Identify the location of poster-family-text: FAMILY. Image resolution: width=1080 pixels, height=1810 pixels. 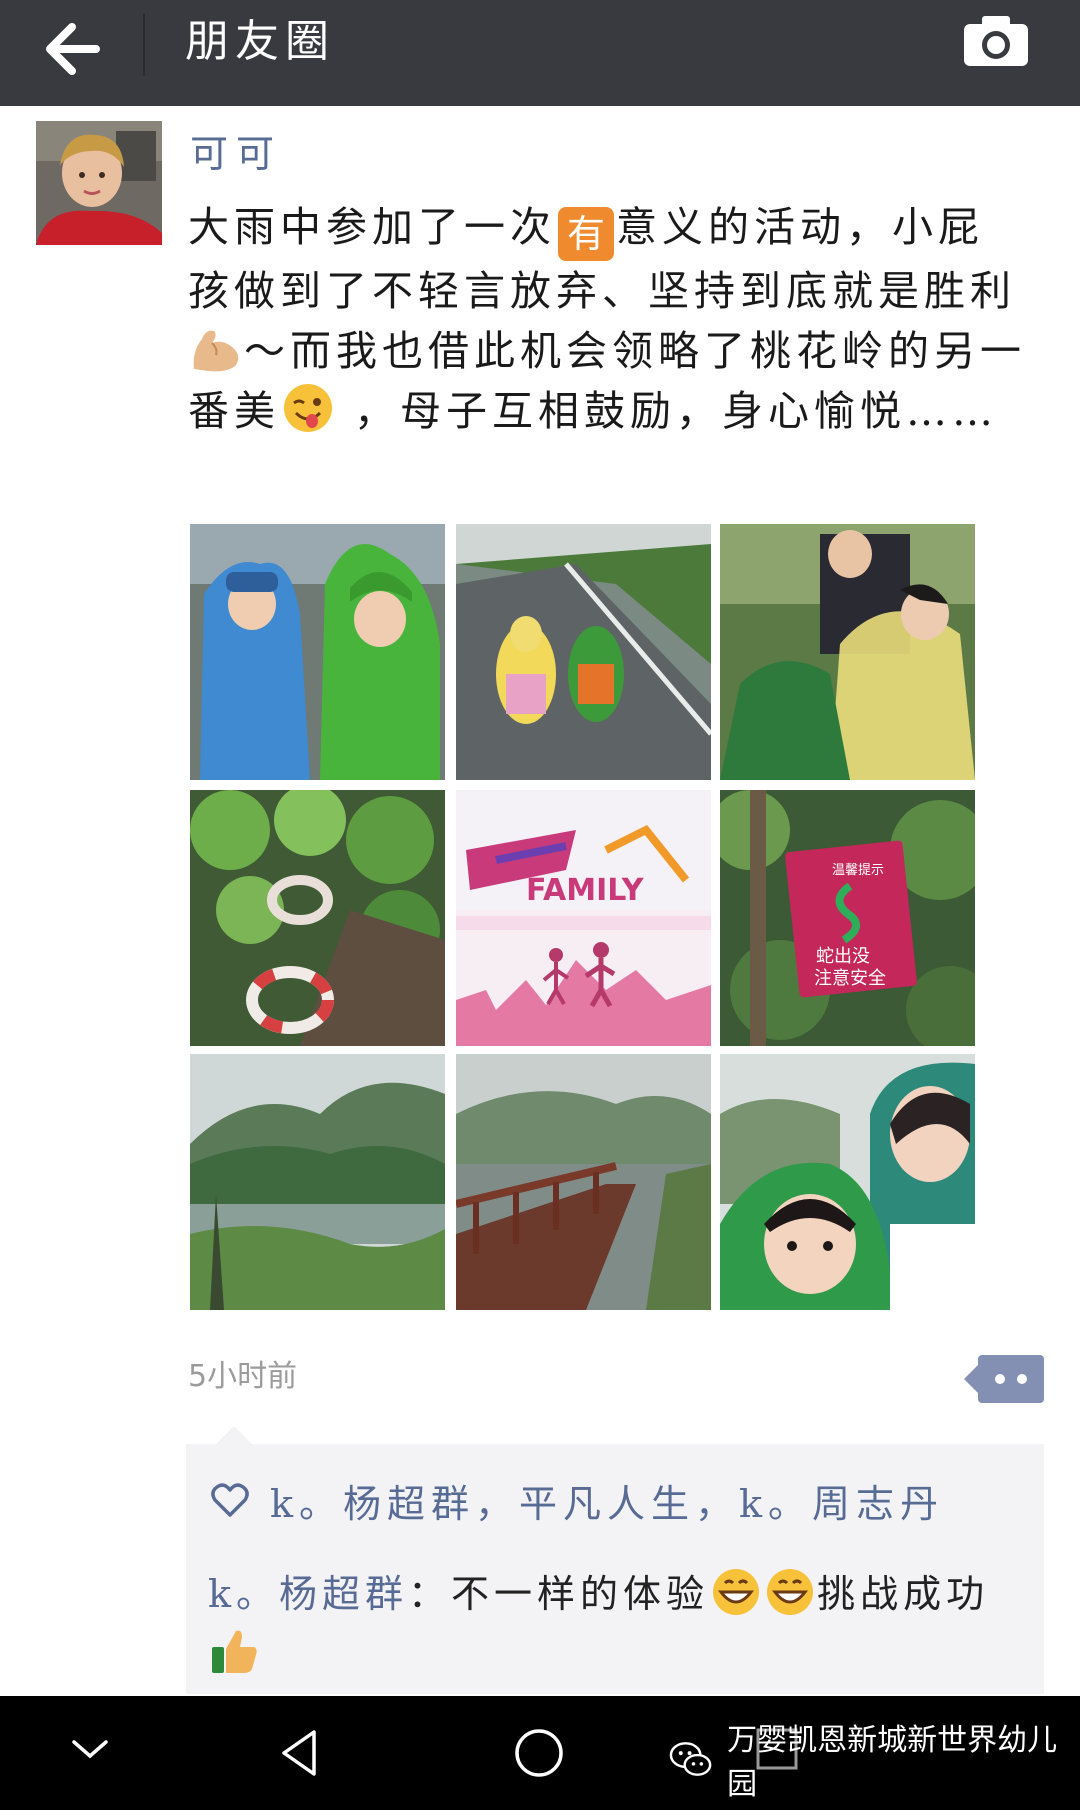
(585, 890).